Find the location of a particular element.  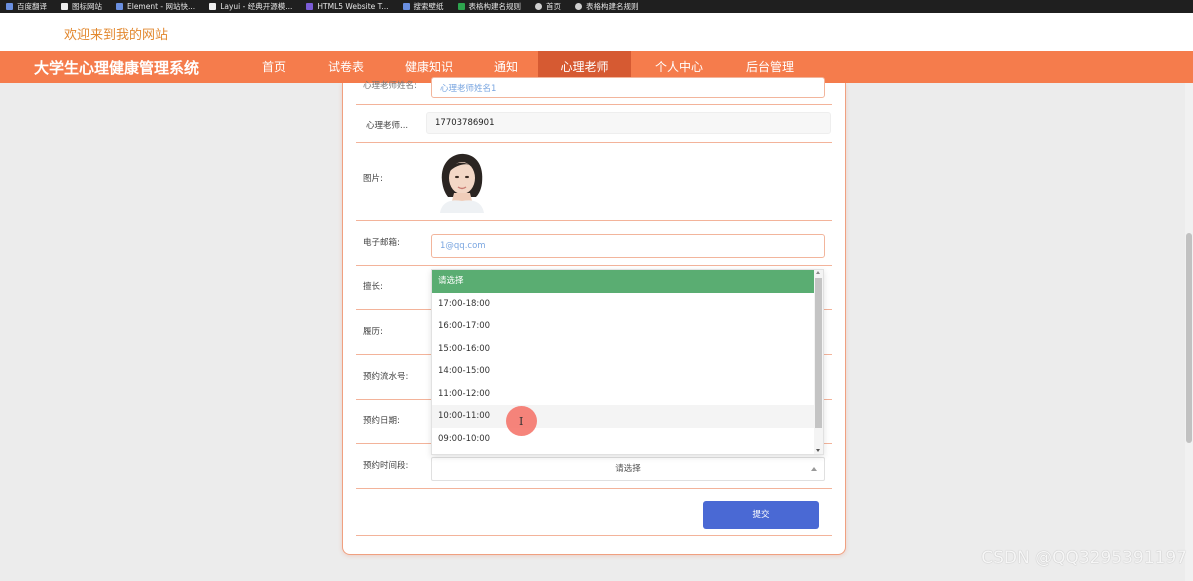

page-scrollbar-thumb is located at coordinates (1189, 338).